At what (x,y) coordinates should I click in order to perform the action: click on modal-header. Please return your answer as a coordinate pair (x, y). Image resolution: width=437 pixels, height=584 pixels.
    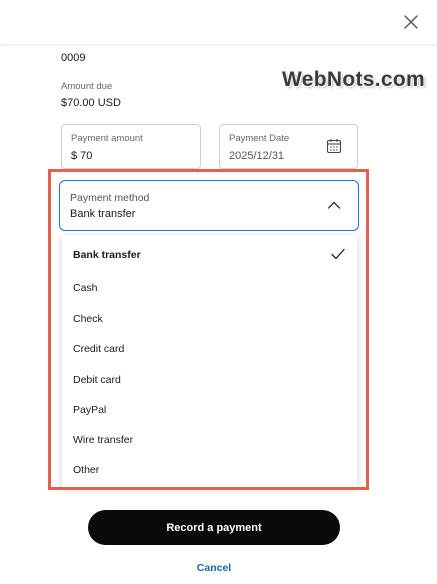
    Looking at the image, I should click on (218, 22).